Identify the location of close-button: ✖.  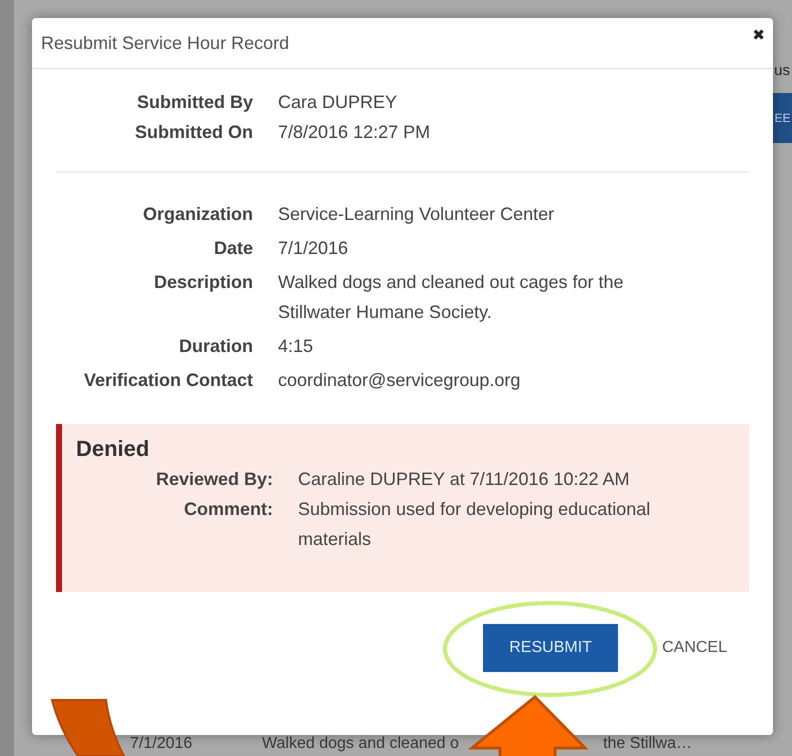
(758, 35).